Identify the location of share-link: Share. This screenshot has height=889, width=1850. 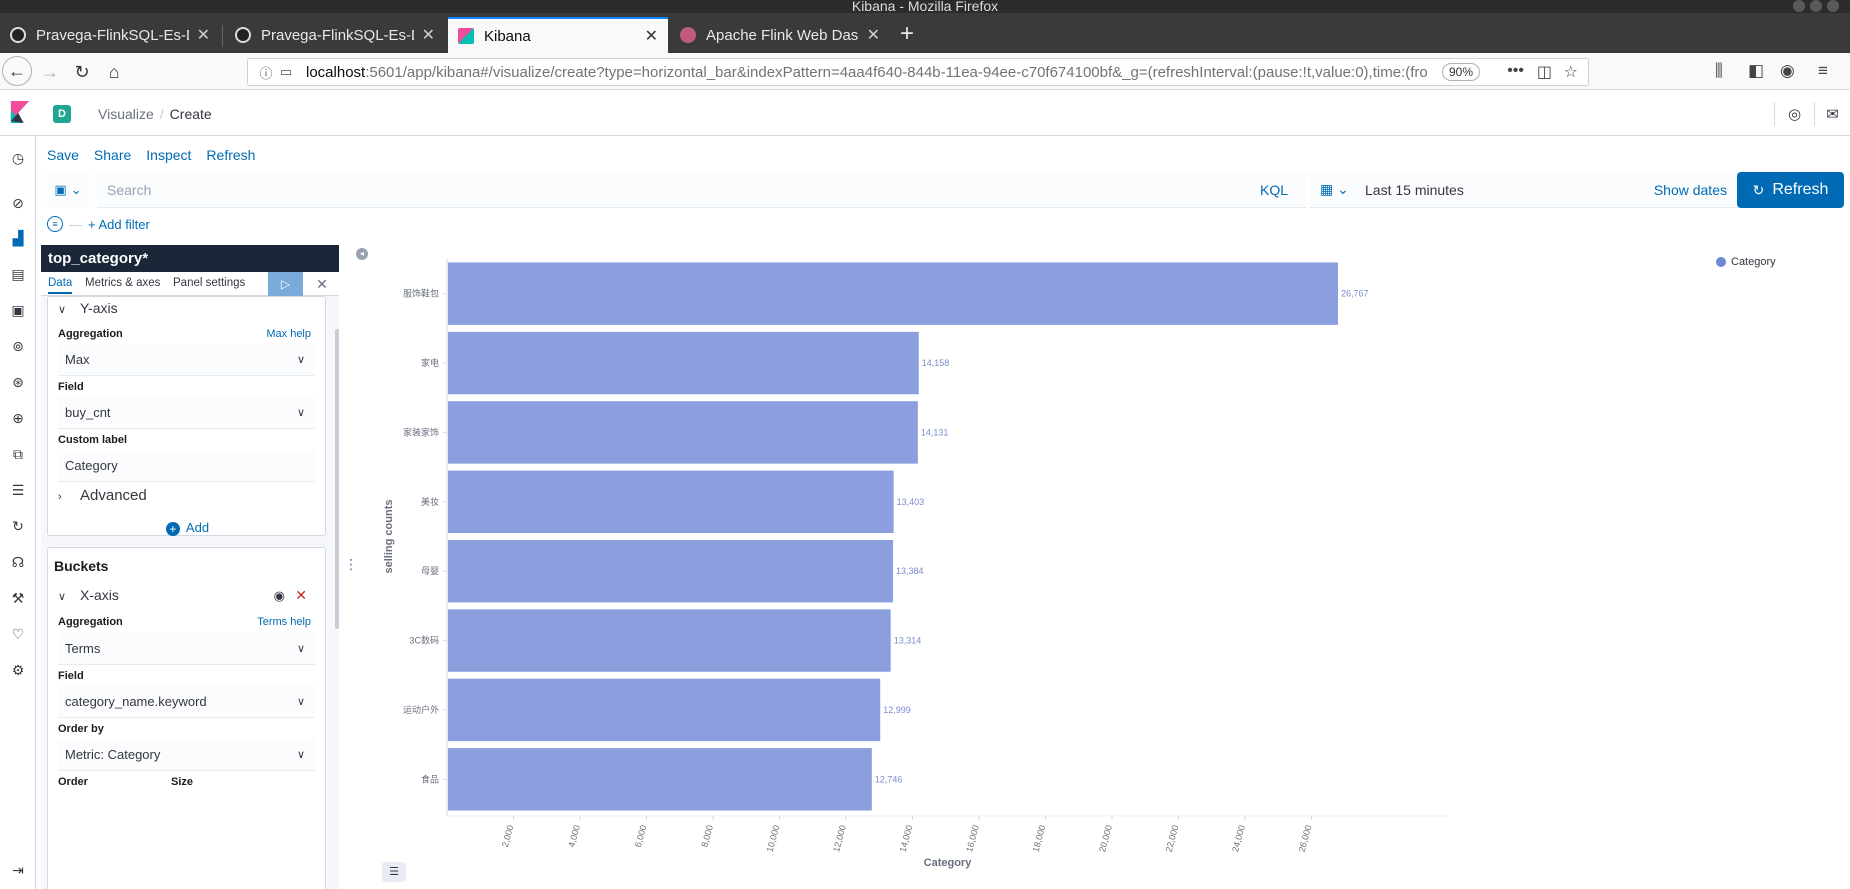
(112, 155).